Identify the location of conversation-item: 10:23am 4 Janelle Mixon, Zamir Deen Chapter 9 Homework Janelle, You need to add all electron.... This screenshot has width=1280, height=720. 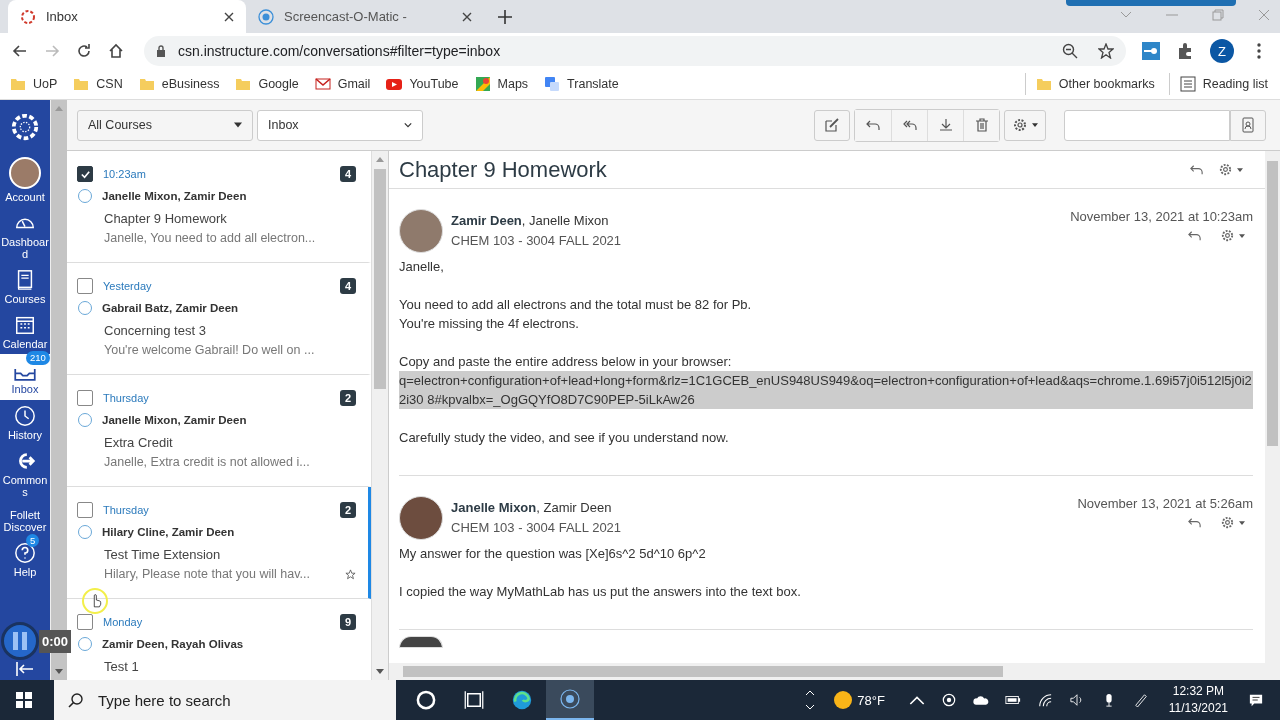
(219, 207).